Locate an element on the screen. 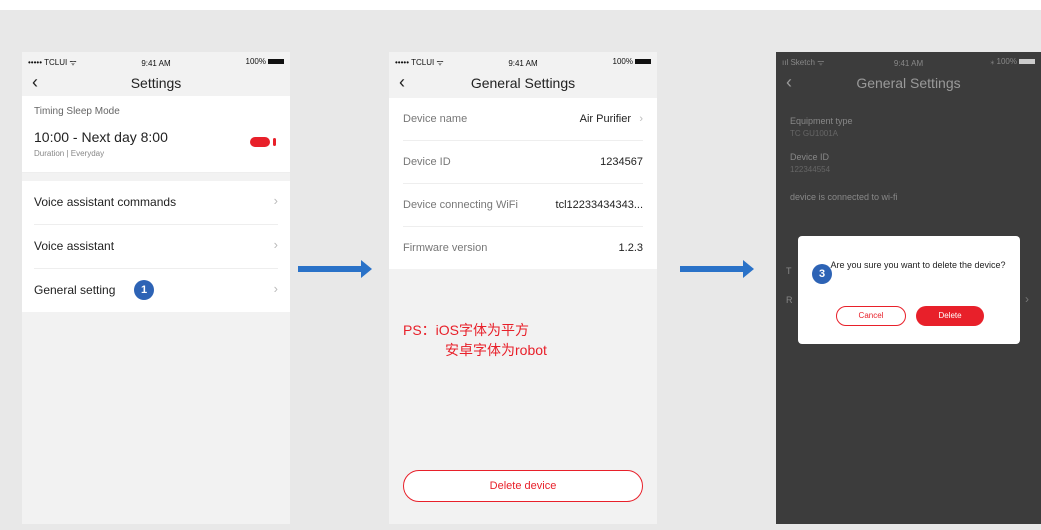 Image resolution: width=1041 pixels, height=530 pixels. timing-subtitle: Duration | Everyday is located at coordinates (69, 153).